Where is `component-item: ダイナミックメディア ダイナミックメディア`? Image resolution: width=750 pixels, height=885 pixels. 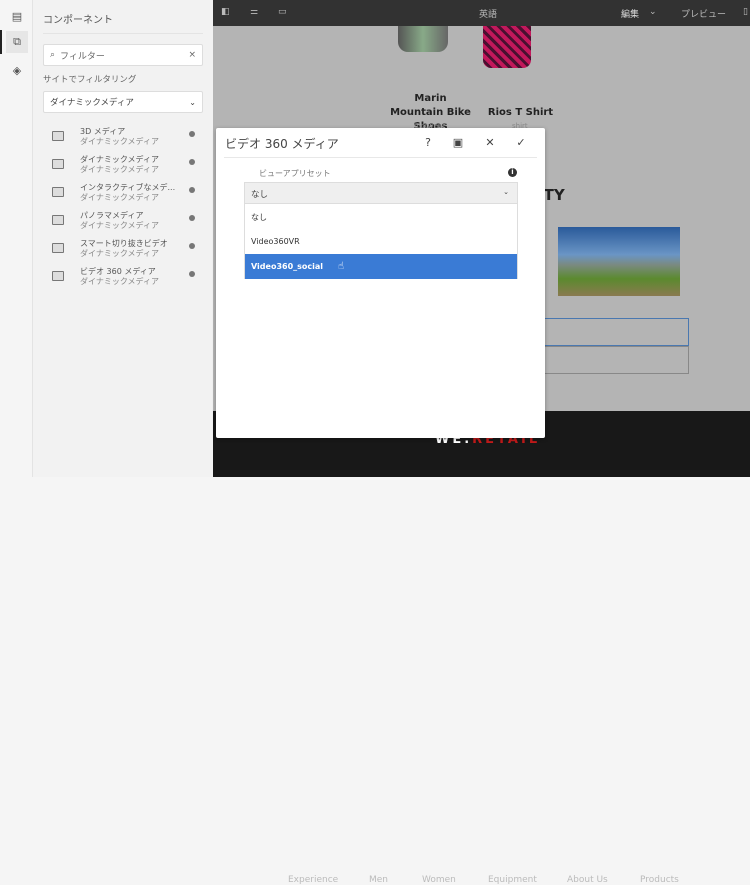
component-item: ダイナミックメディア ダイナミックメディア is located at coordinates (123, 167).